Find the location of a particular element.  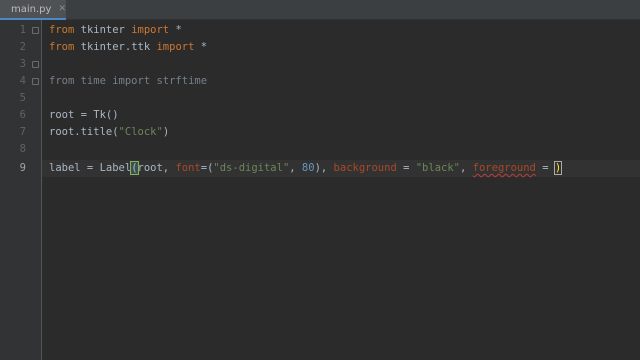

code-line-1: from tkinter import * is located at coordinates (115, 30).